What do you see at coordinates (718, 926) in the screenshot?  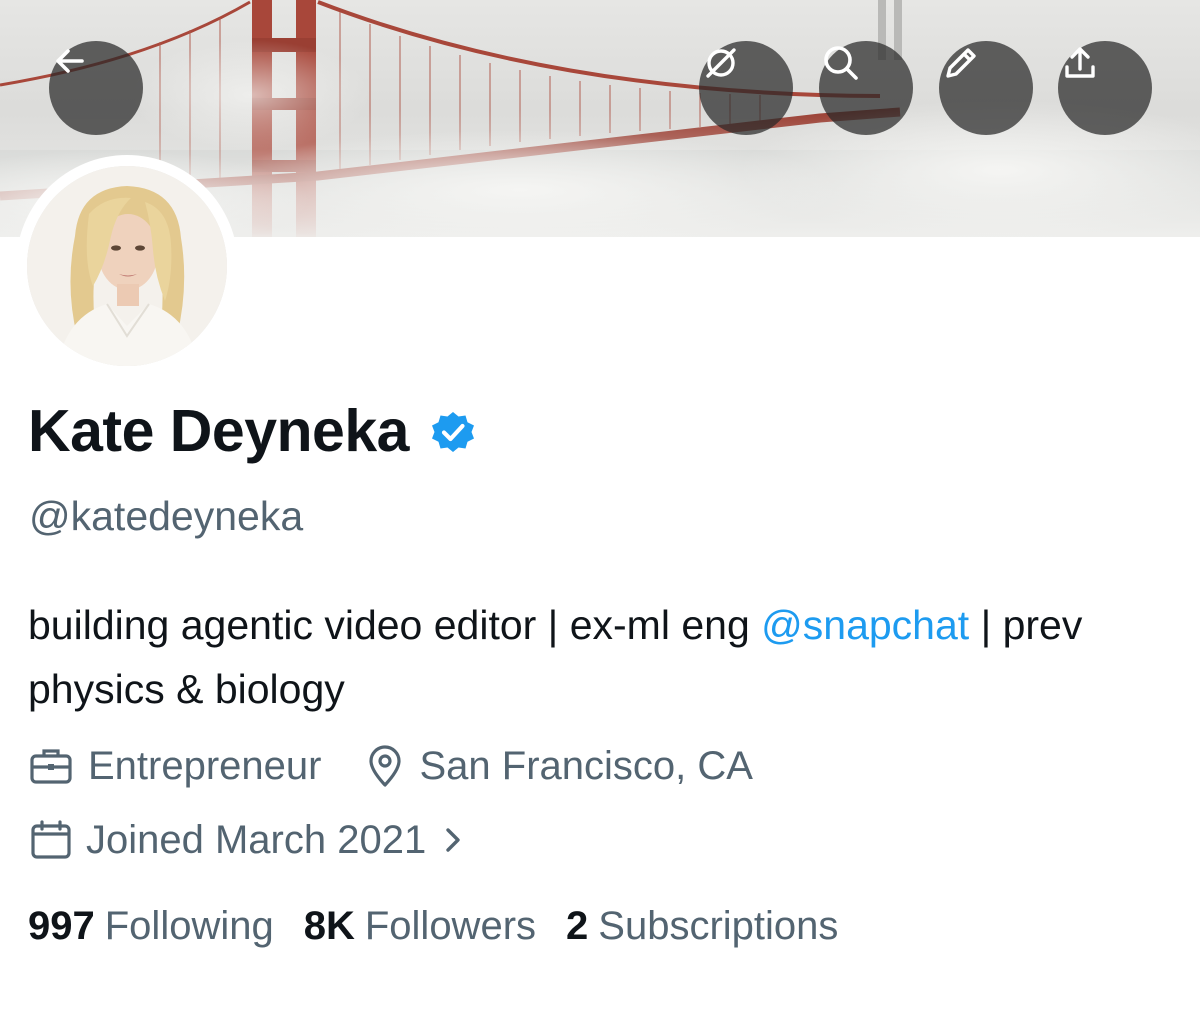 I see `subscriptions-label: Subscriptions` at bounding box center [718, 926].